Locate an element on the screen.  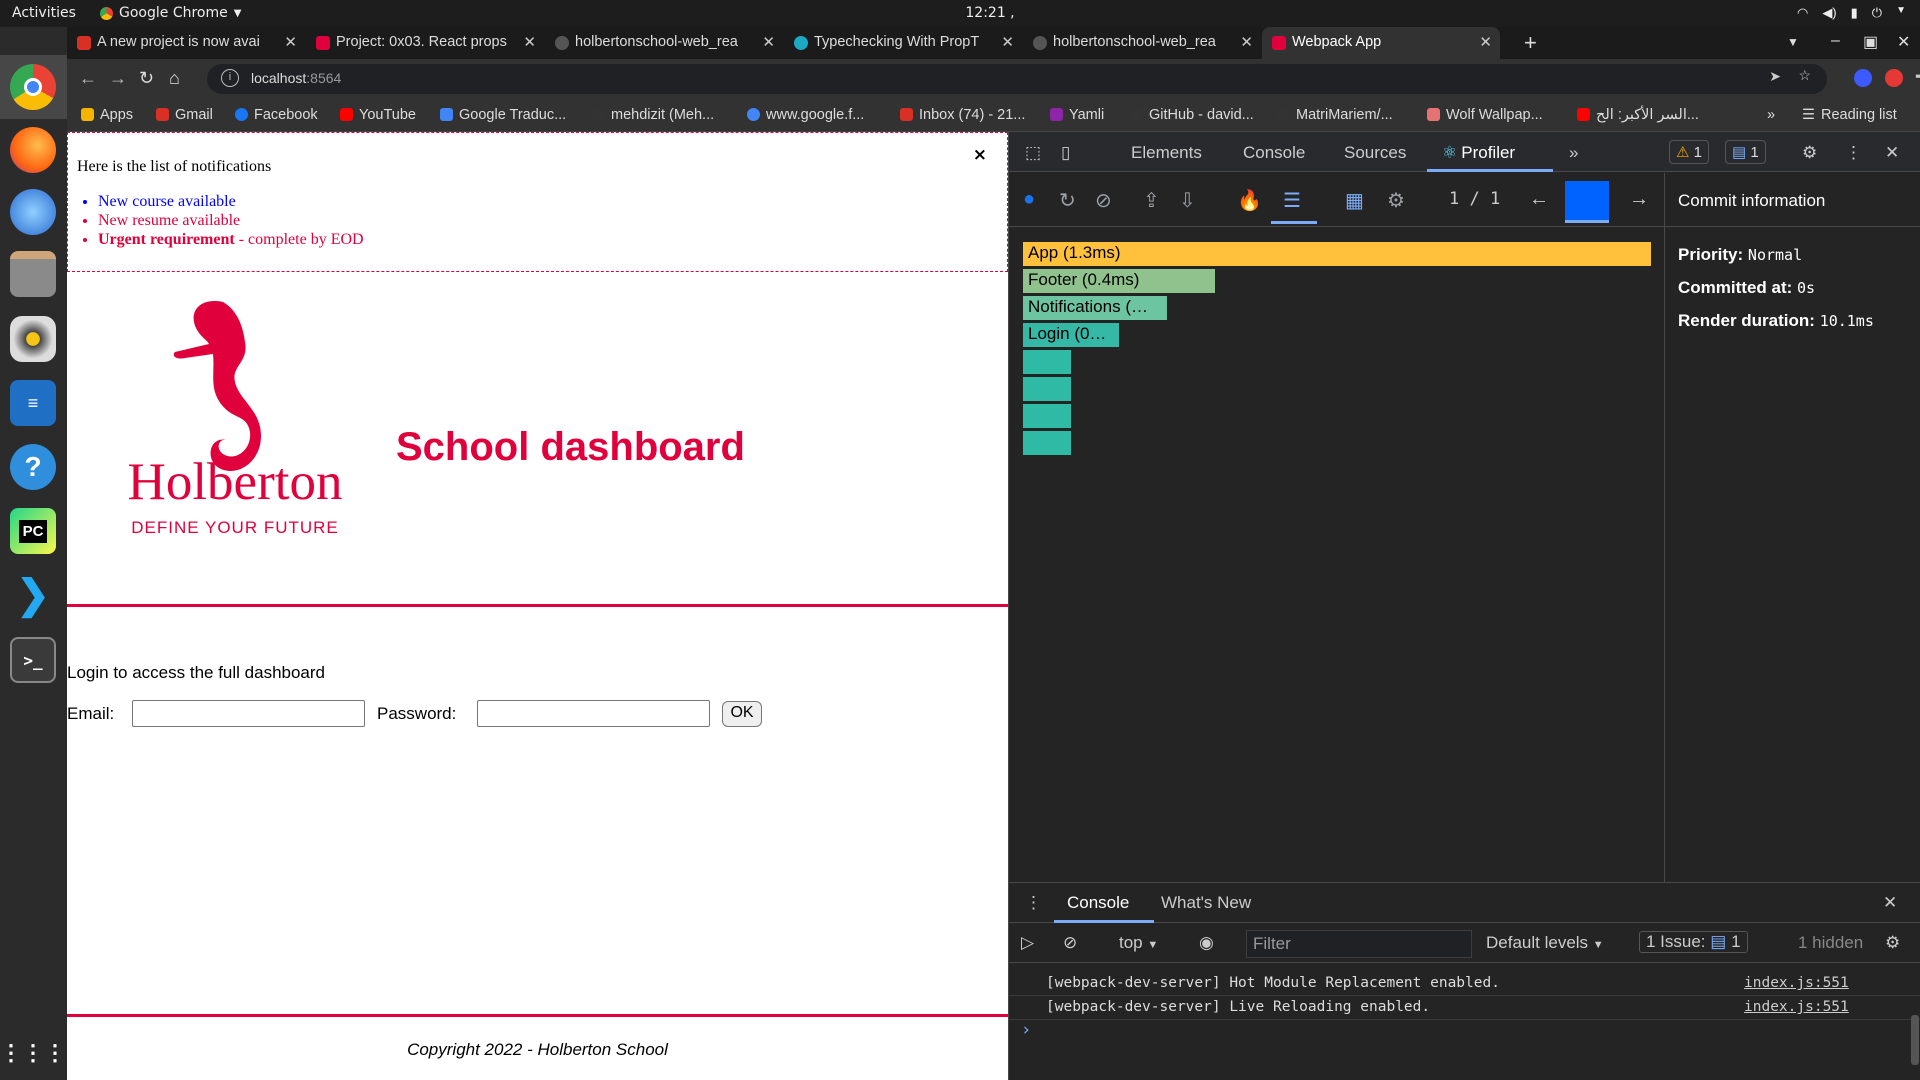
site-info-icon: i is located at coordinates (230, 78).